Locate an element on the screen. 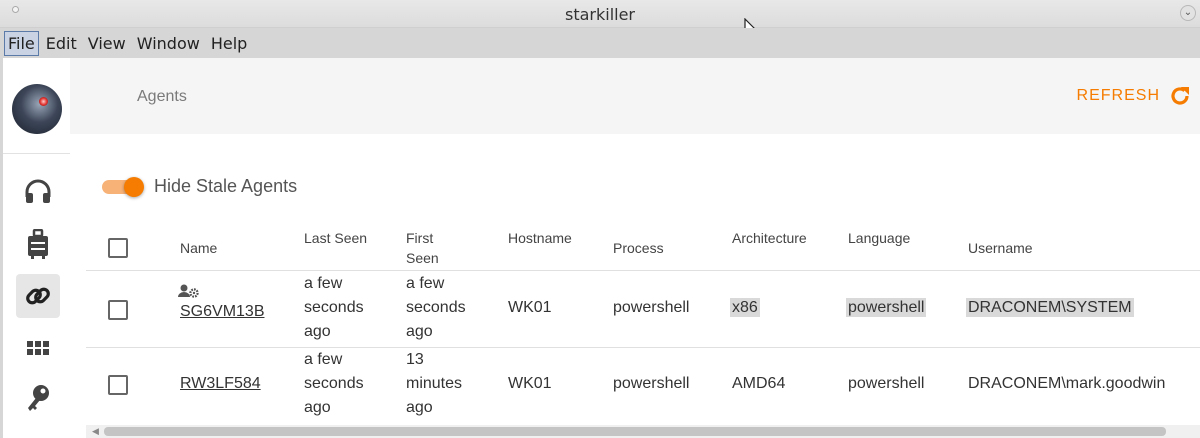 Image resolution: width=1200 pixels, height=438 pixels. col-language: Language is located at coordinates (879, 238).